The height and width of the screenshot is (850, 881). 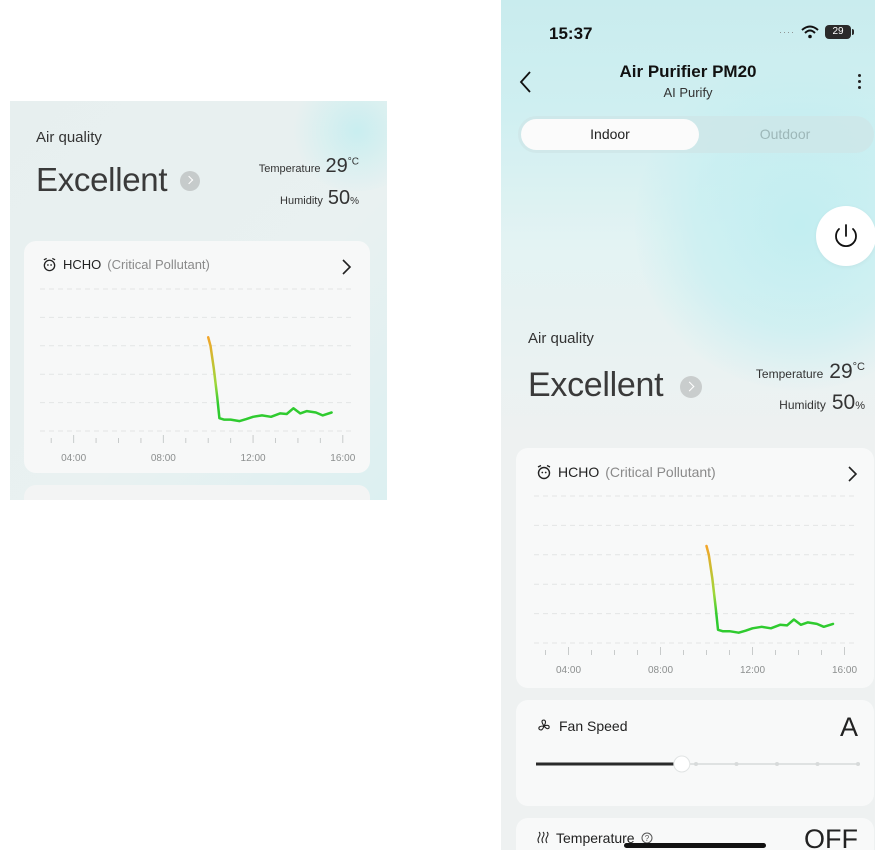 I want to click on fan-speed-slider, so click(x=698, y=764).